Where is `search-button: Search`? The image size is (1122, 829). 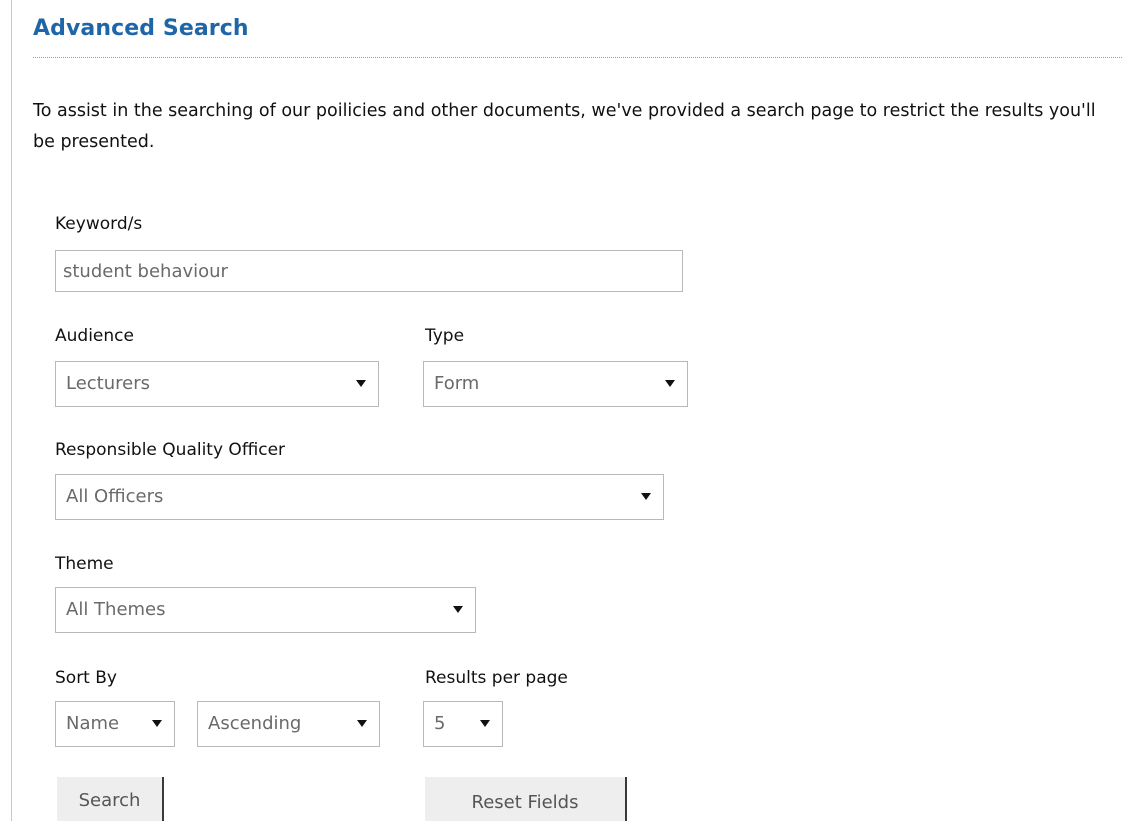 search-button: Search is located at coordinates (110, 799).